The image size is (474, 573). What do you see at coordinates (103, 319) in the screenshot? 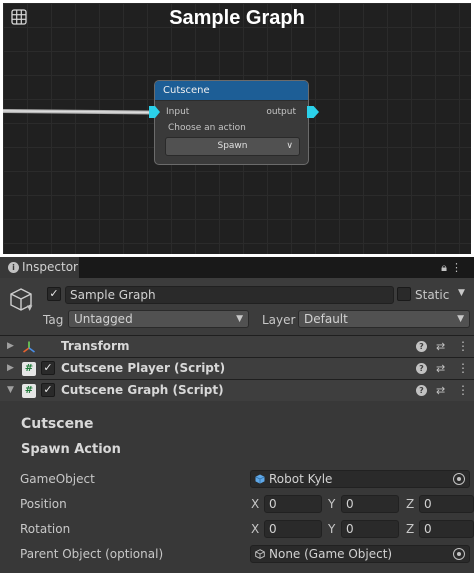
I see `tag-dropdown-value: Untagged` at bounding box center [103, 319].